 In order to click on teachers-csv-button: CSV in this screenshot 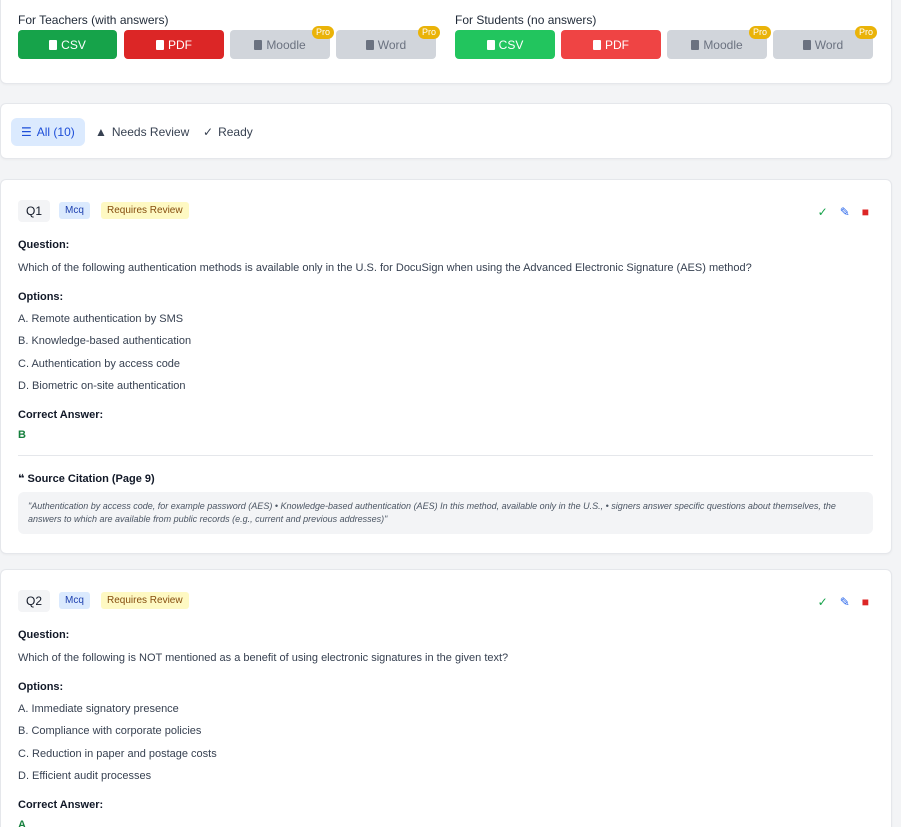, I will do `click(67, 44)`.